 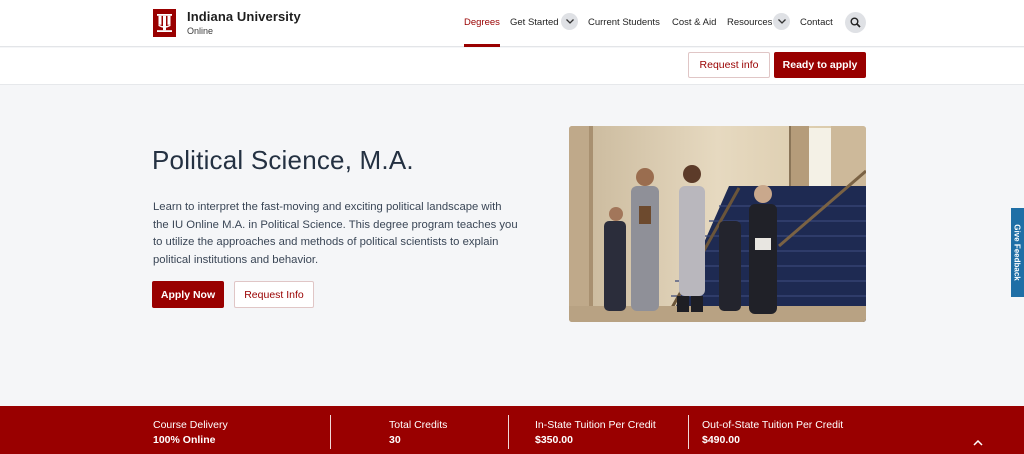 I want to click on stat-label-in-state-tuition: In-State Tuition Per Credit, so click(x=595, y=425).